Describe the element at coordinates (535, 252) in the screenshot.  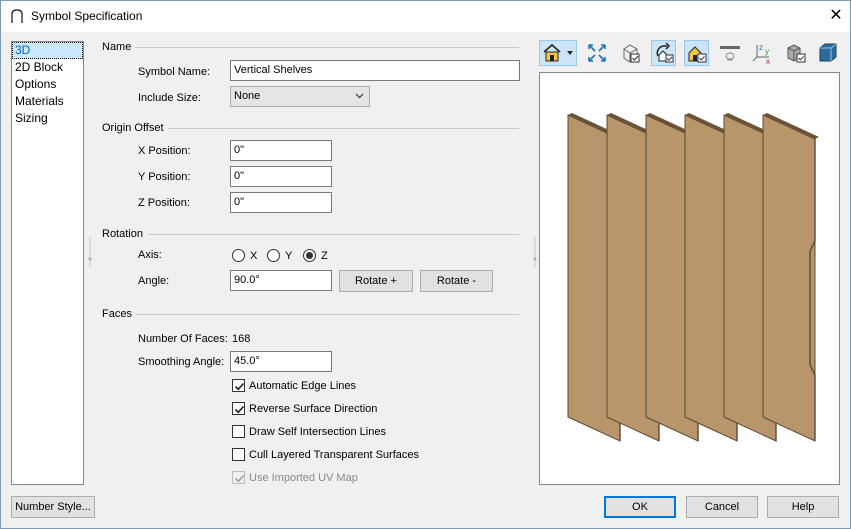
I see `right-splitter-handle` at that location.